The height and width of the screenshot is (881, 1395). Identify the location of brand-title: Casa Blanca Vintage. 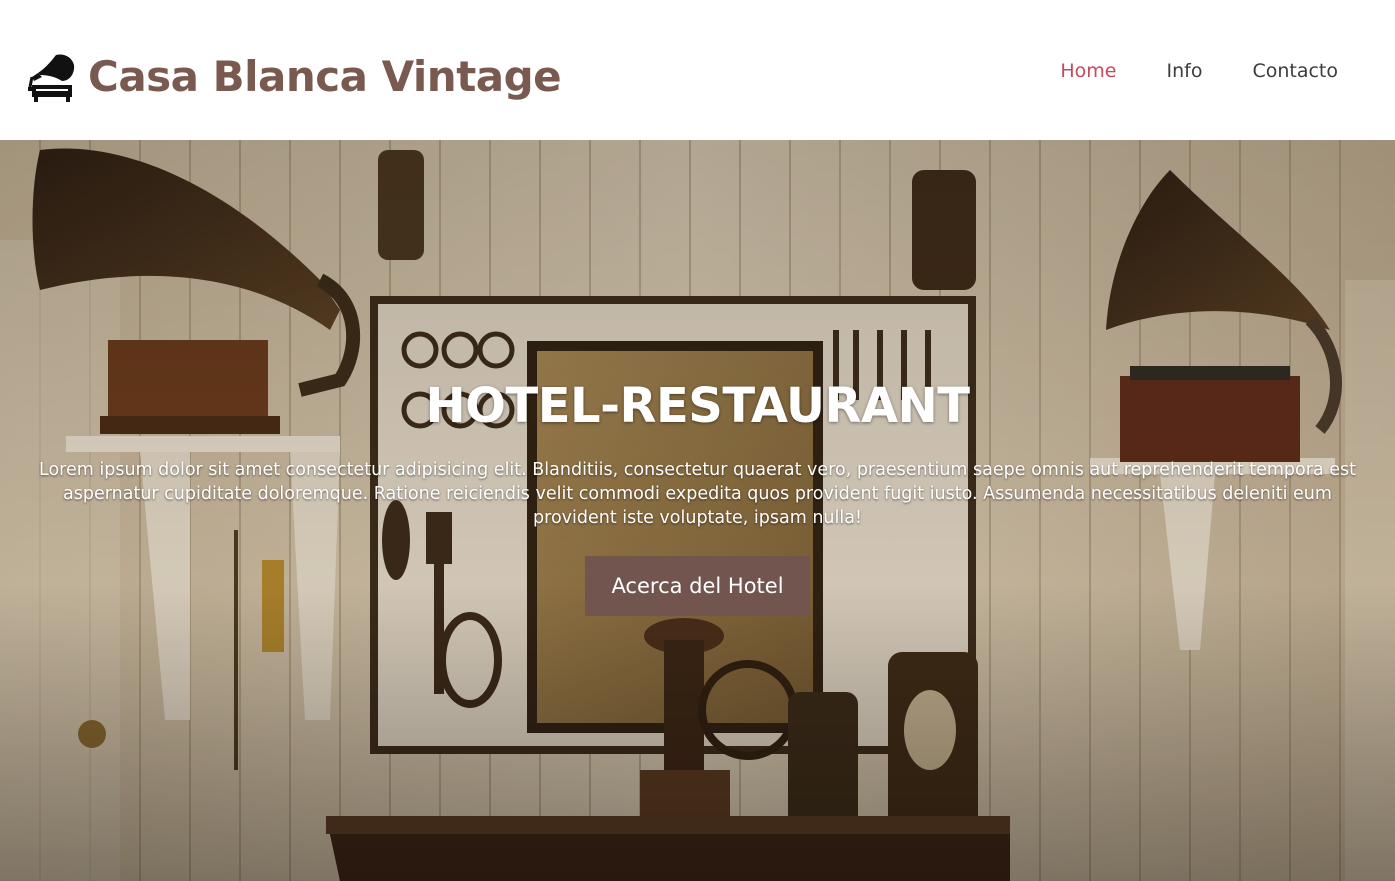
(325, 76).